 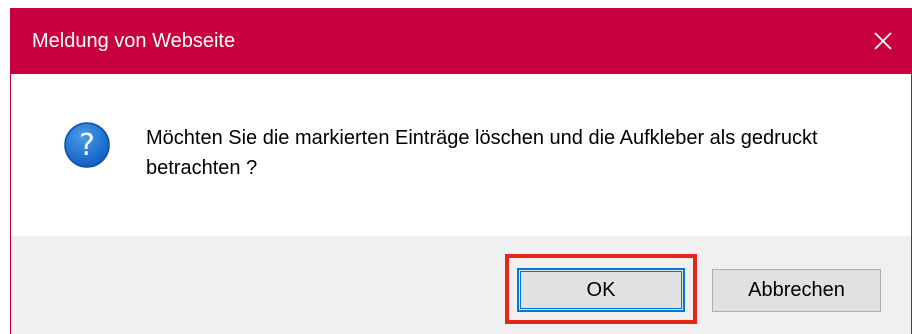 I want to click on close-button, so click(x=883, y=41).